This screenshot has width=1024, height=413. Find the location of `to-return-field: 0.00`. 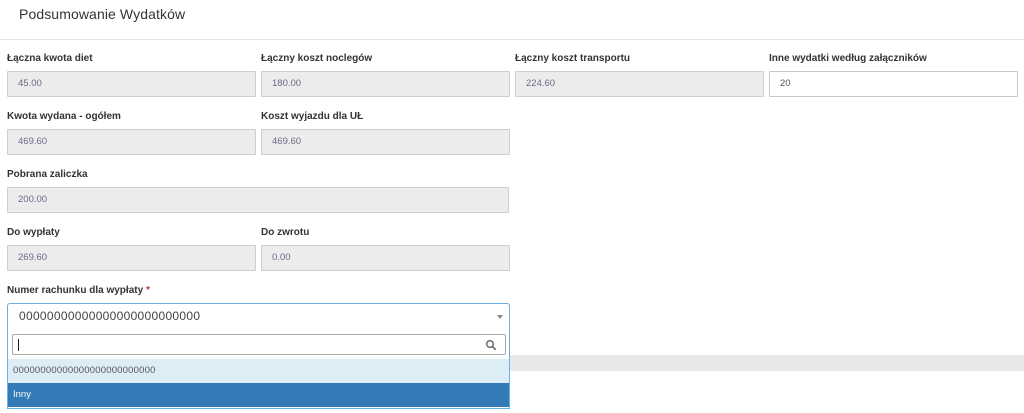

to-return-field: 0.00 is located at coordinates (385, 258).